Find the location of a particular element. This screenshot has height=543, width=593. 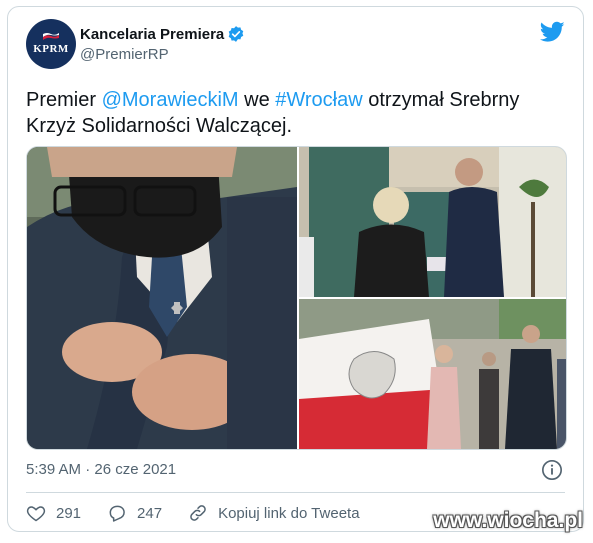

divider is located at coordinates (295, 492).